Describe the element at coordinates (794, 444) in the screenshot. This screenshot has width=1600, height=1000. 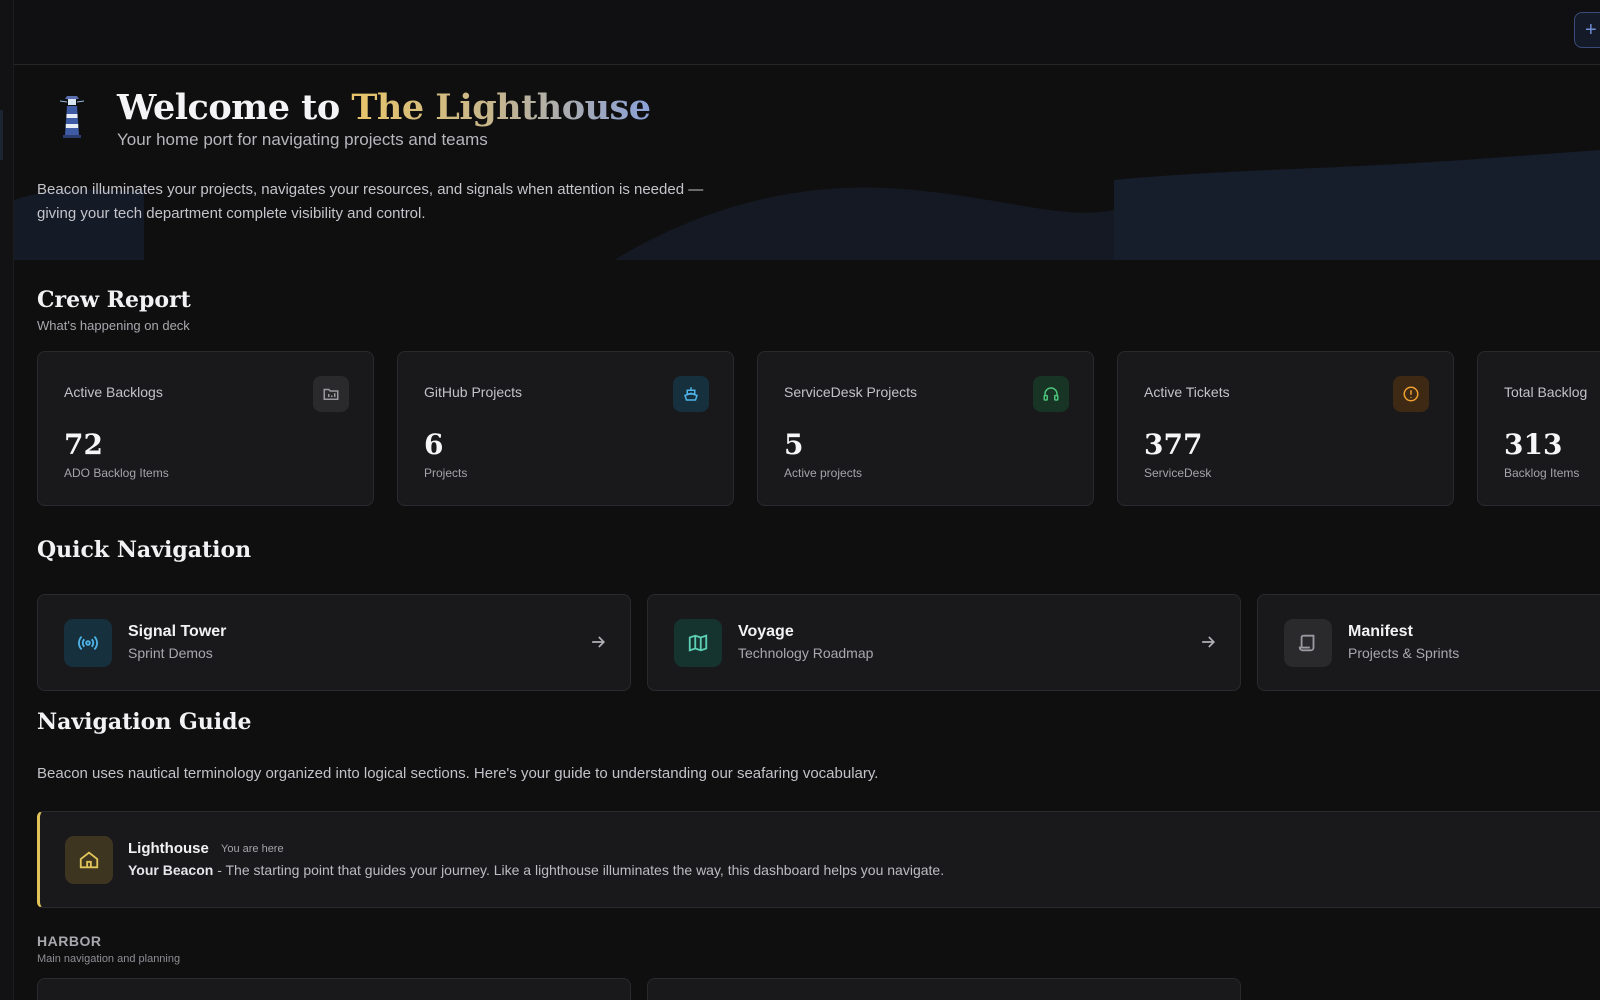
I see `stat-value: 5` at that location.